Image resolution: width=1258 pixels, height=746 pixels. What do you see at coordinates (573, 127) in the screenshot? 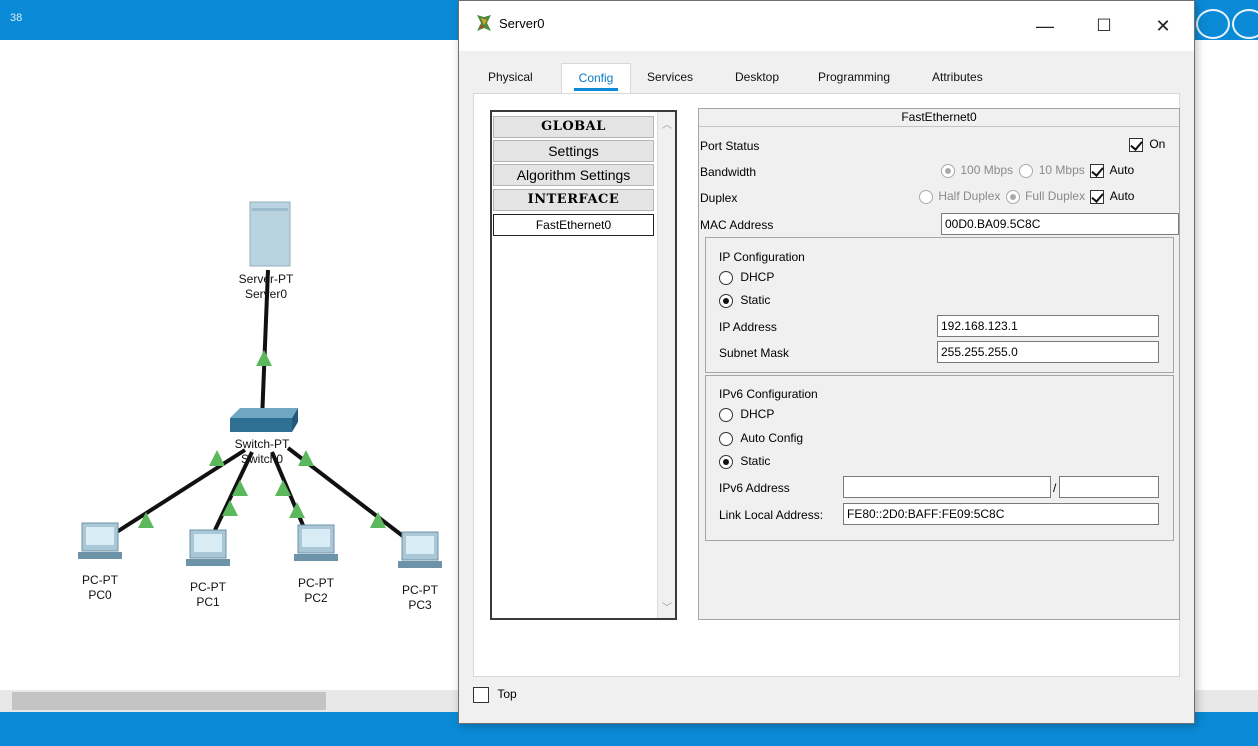
I see `nav-global-header: GLOBAL` at bounding box center [573, 127].